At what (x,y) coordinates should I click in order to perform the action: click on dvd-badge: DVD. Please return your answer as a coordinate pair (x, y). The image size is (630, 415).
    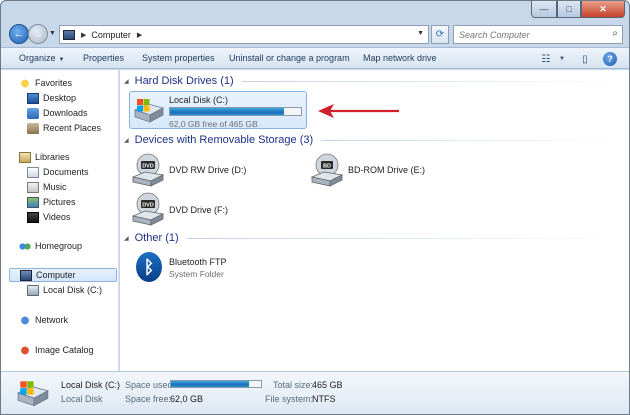
    Looking at the image, I should click on (148, 167).